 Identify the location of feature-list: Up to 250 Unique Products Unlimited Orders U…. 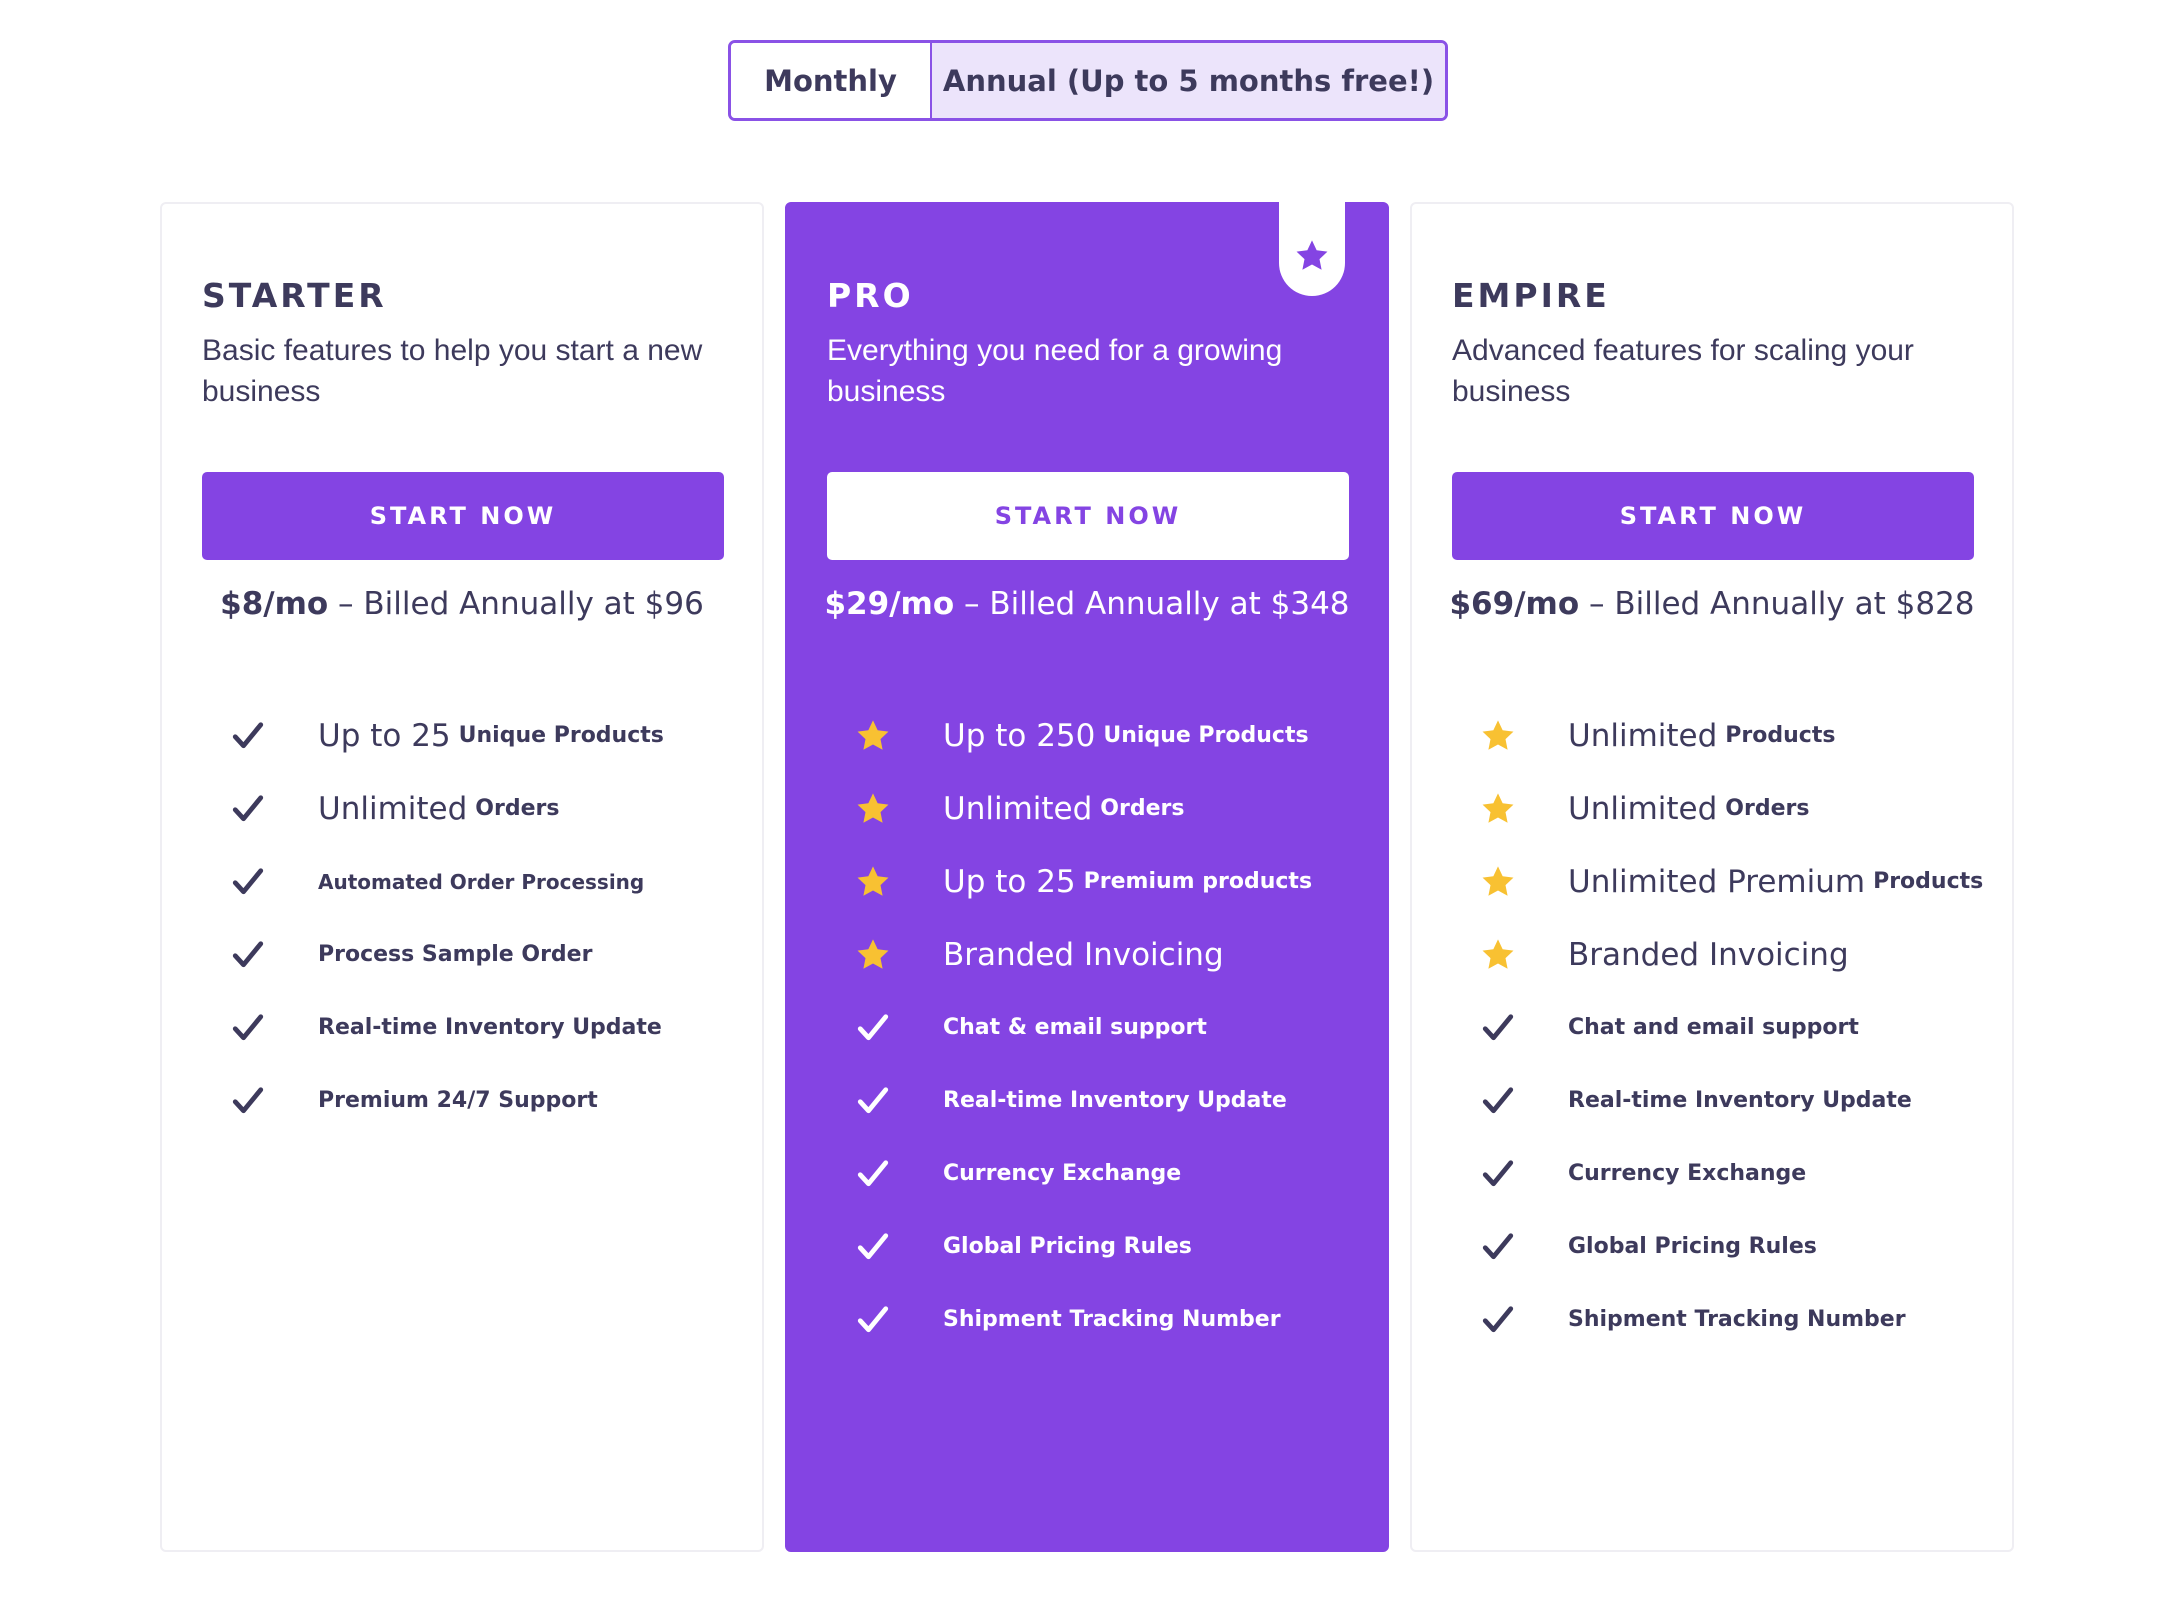
(1083, 1027).